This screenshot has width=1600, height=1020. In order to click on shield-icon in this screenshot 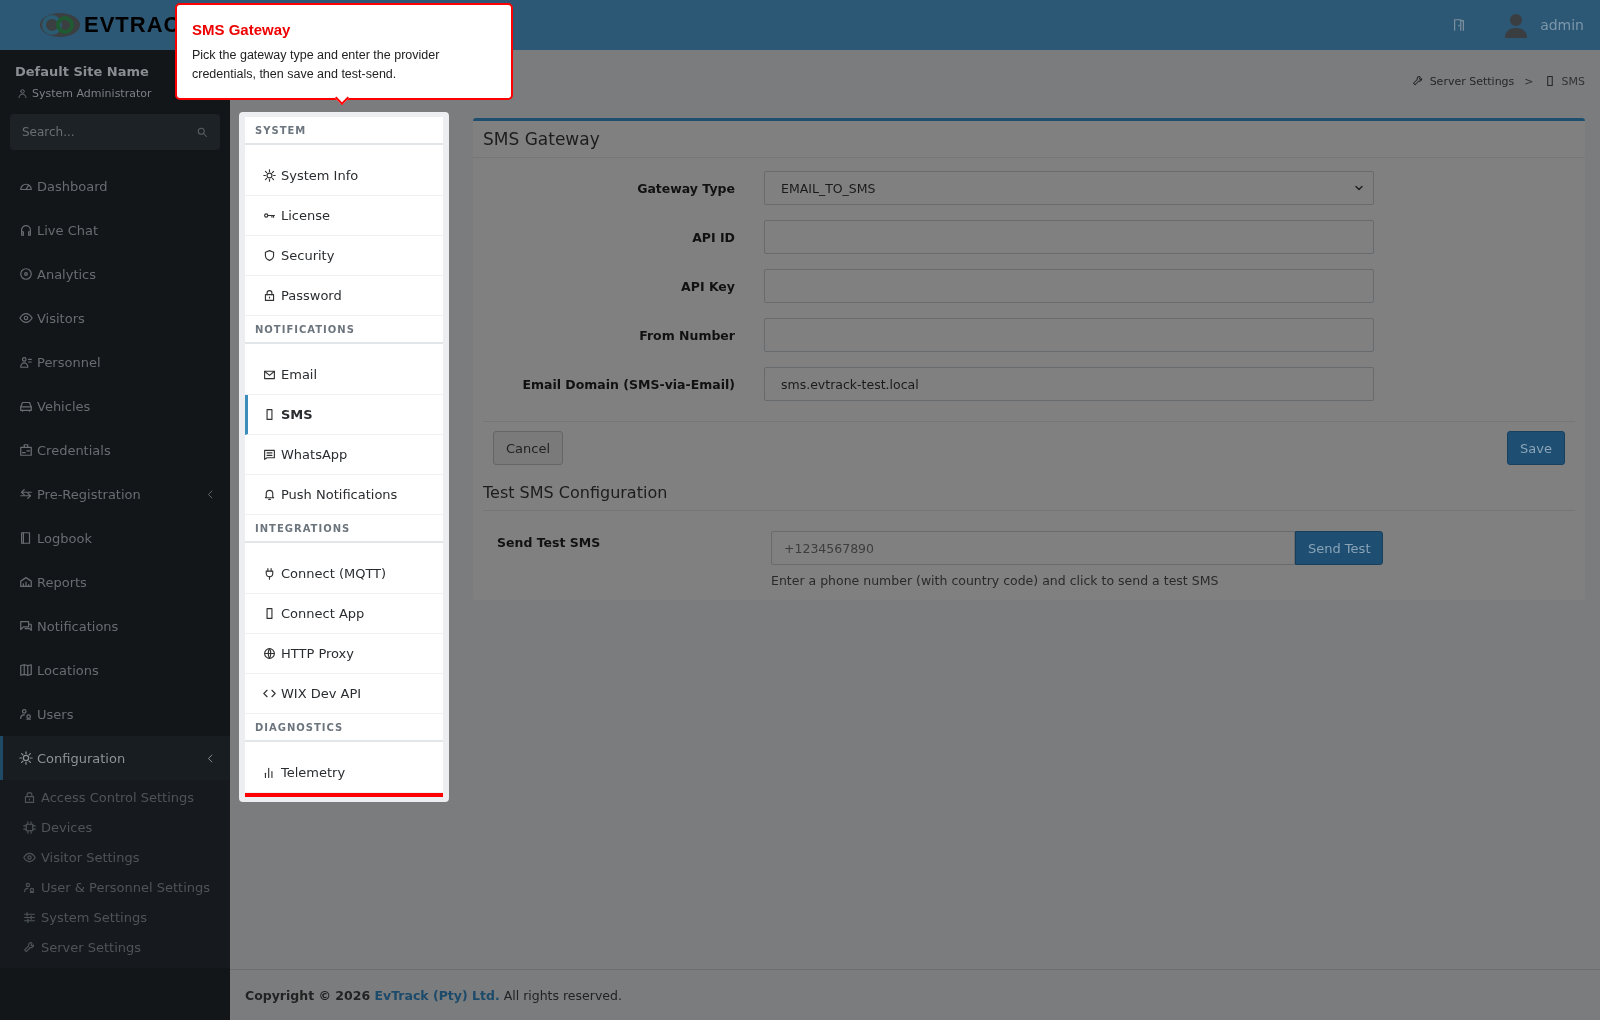, I will do `click(269, 255)`.